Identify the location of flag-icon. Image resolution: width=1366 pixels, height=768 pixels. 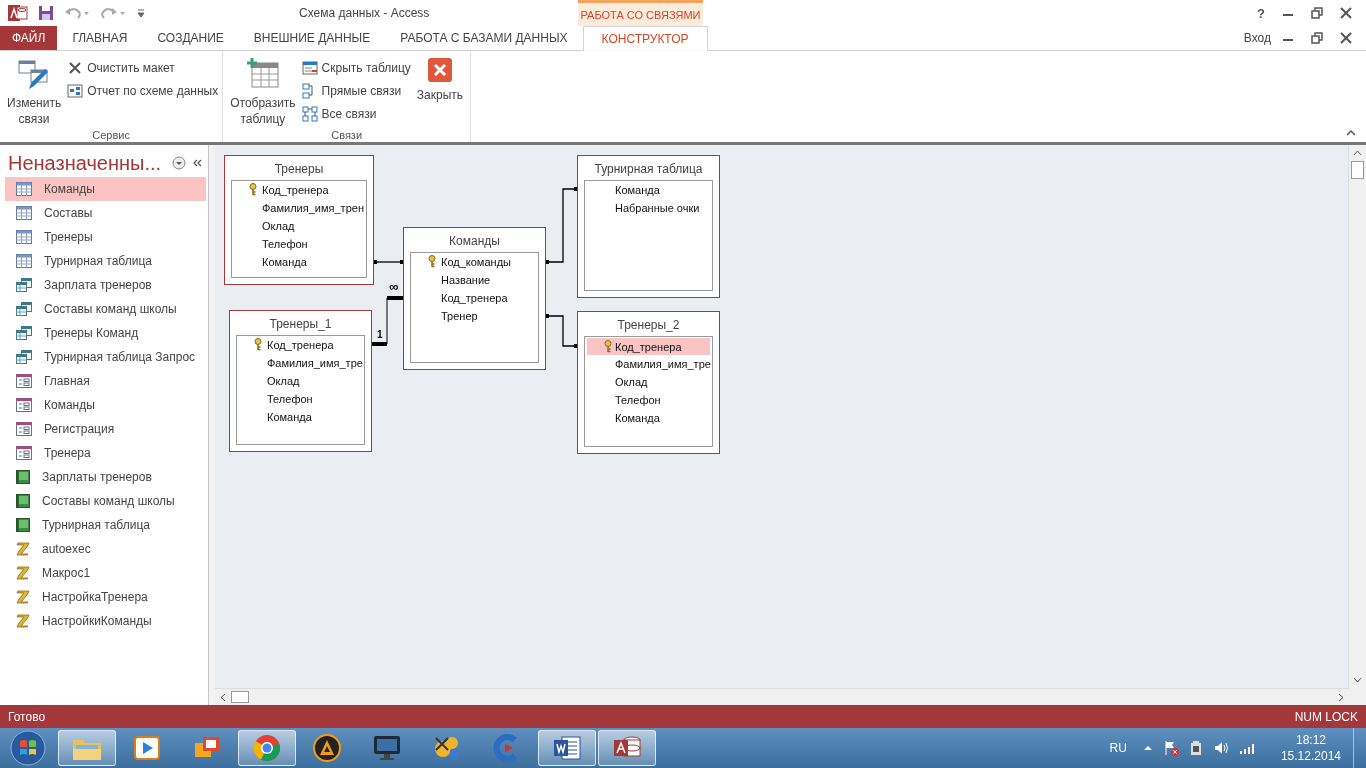
(1170, 748).